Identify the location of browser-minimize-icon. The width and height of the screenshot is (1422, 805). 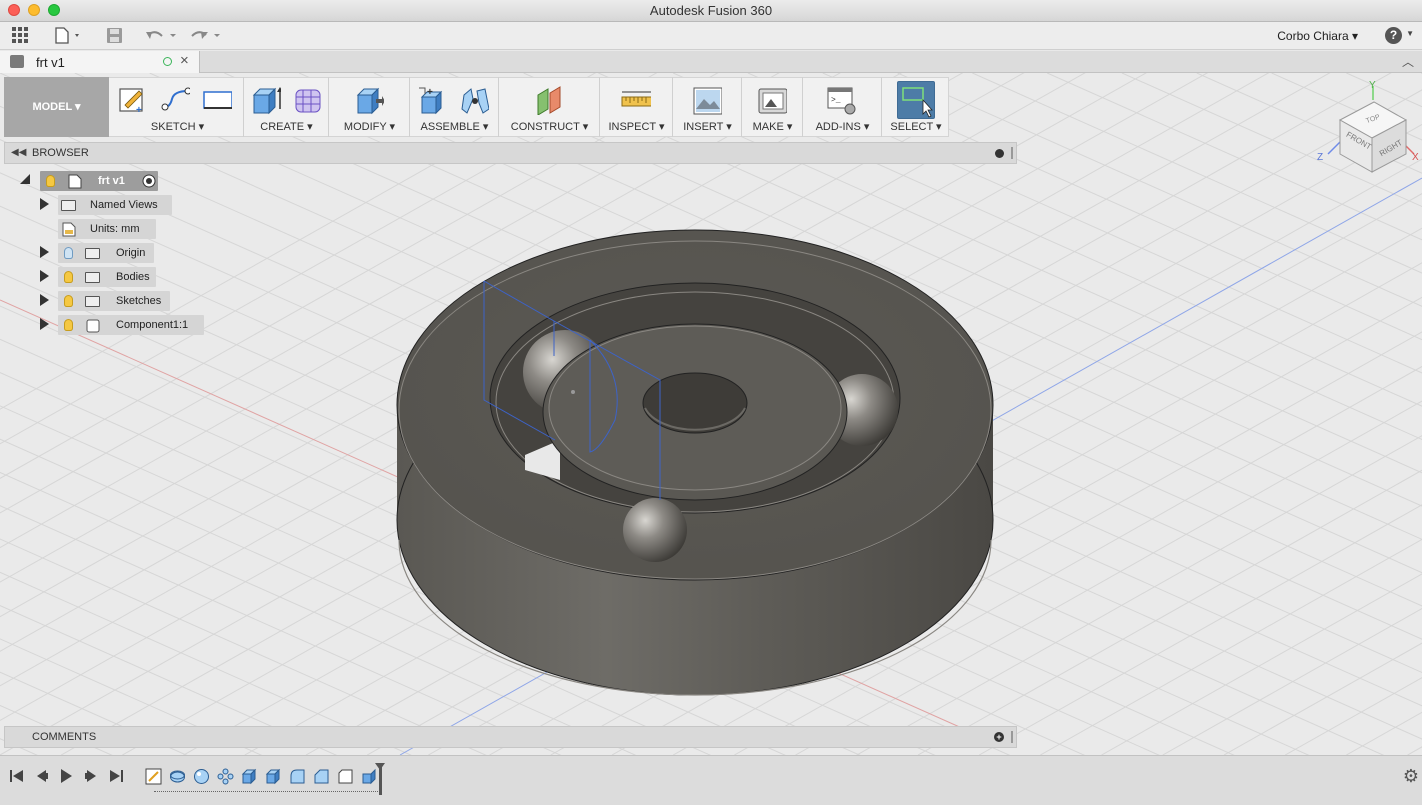
(999, 153).